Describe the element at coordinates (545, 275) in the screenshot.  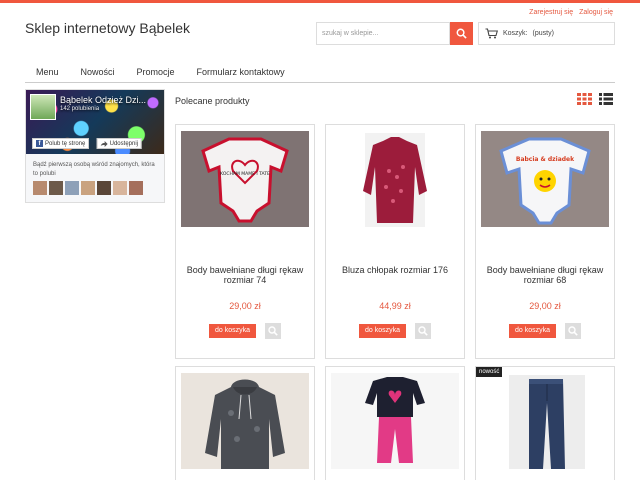
I see `product-name: Body bawełniane długi rękaw rozmiar 68` at that location.